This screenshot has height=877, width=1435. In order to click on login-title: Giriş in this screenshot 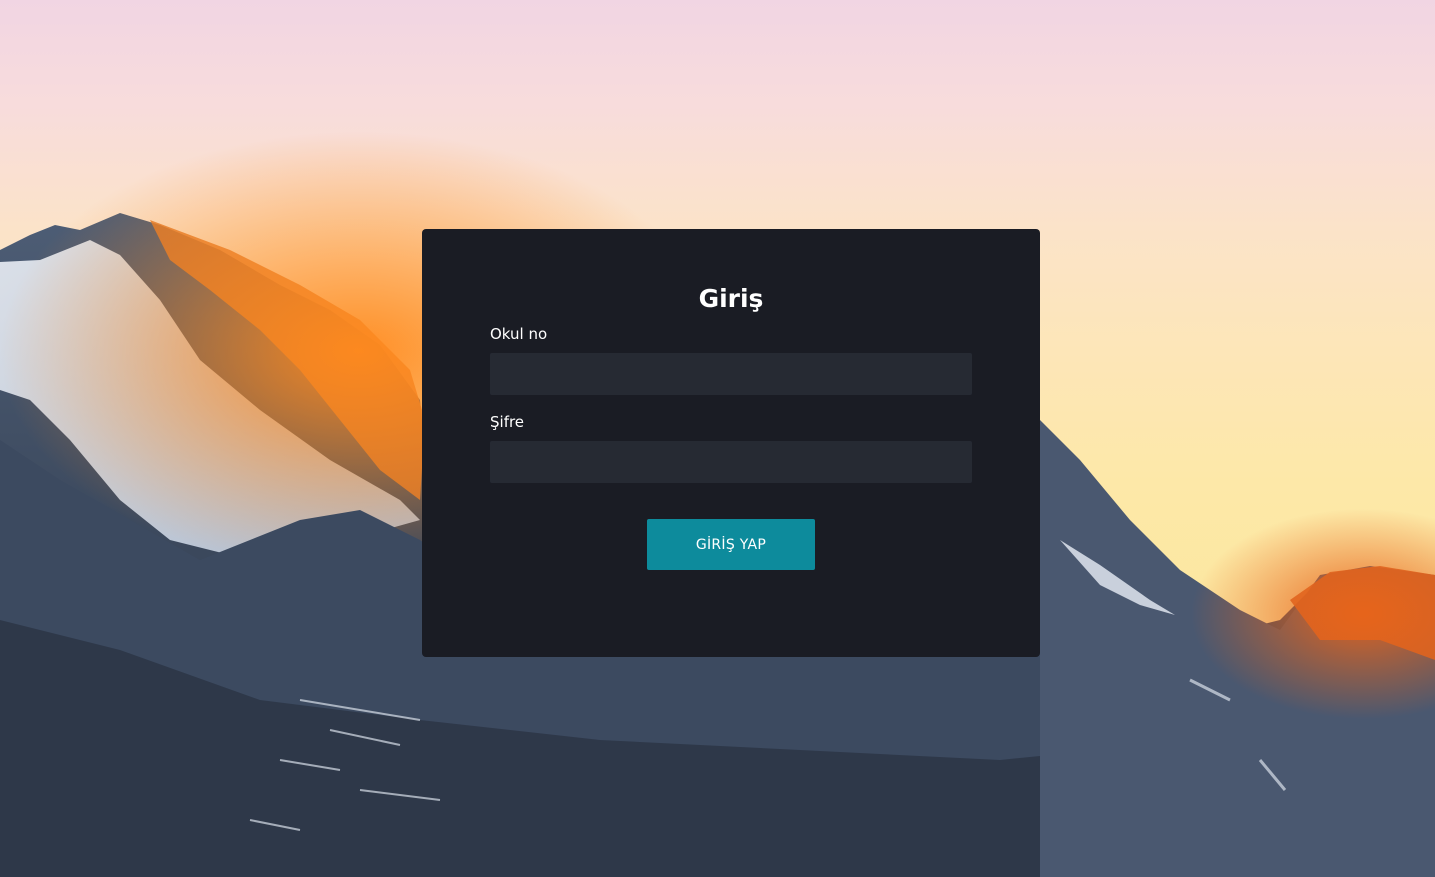, I will do `click(731, 298)`.